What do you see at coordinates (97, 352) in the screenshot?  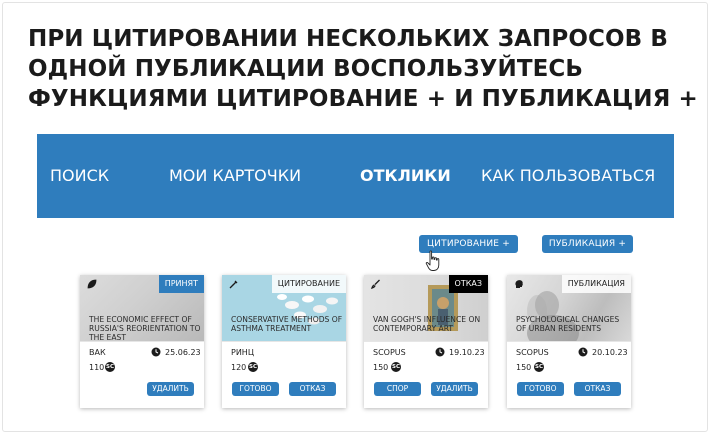 I see `card-source: ВАК` at bounding box center [97, 352].